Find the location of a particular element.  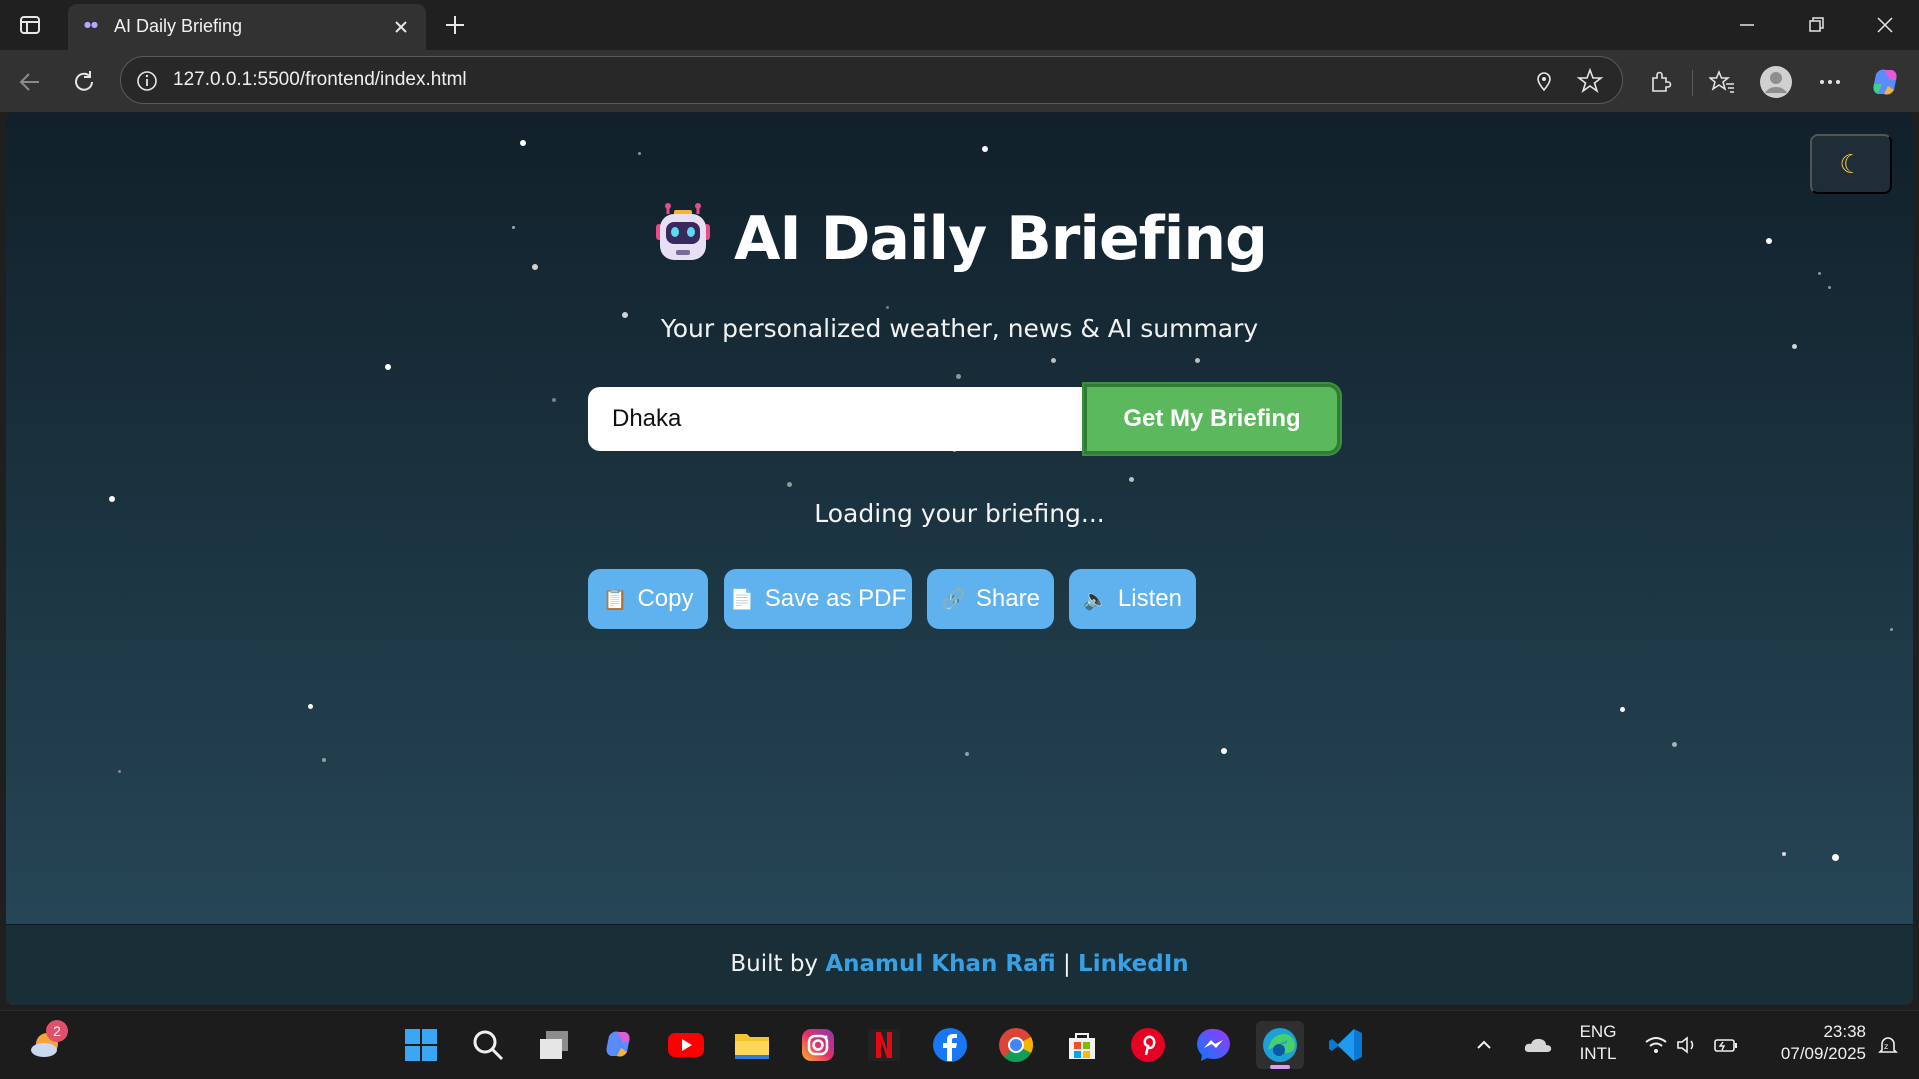

copy-button: 📋 Copy is located at coordinates (648, 599).